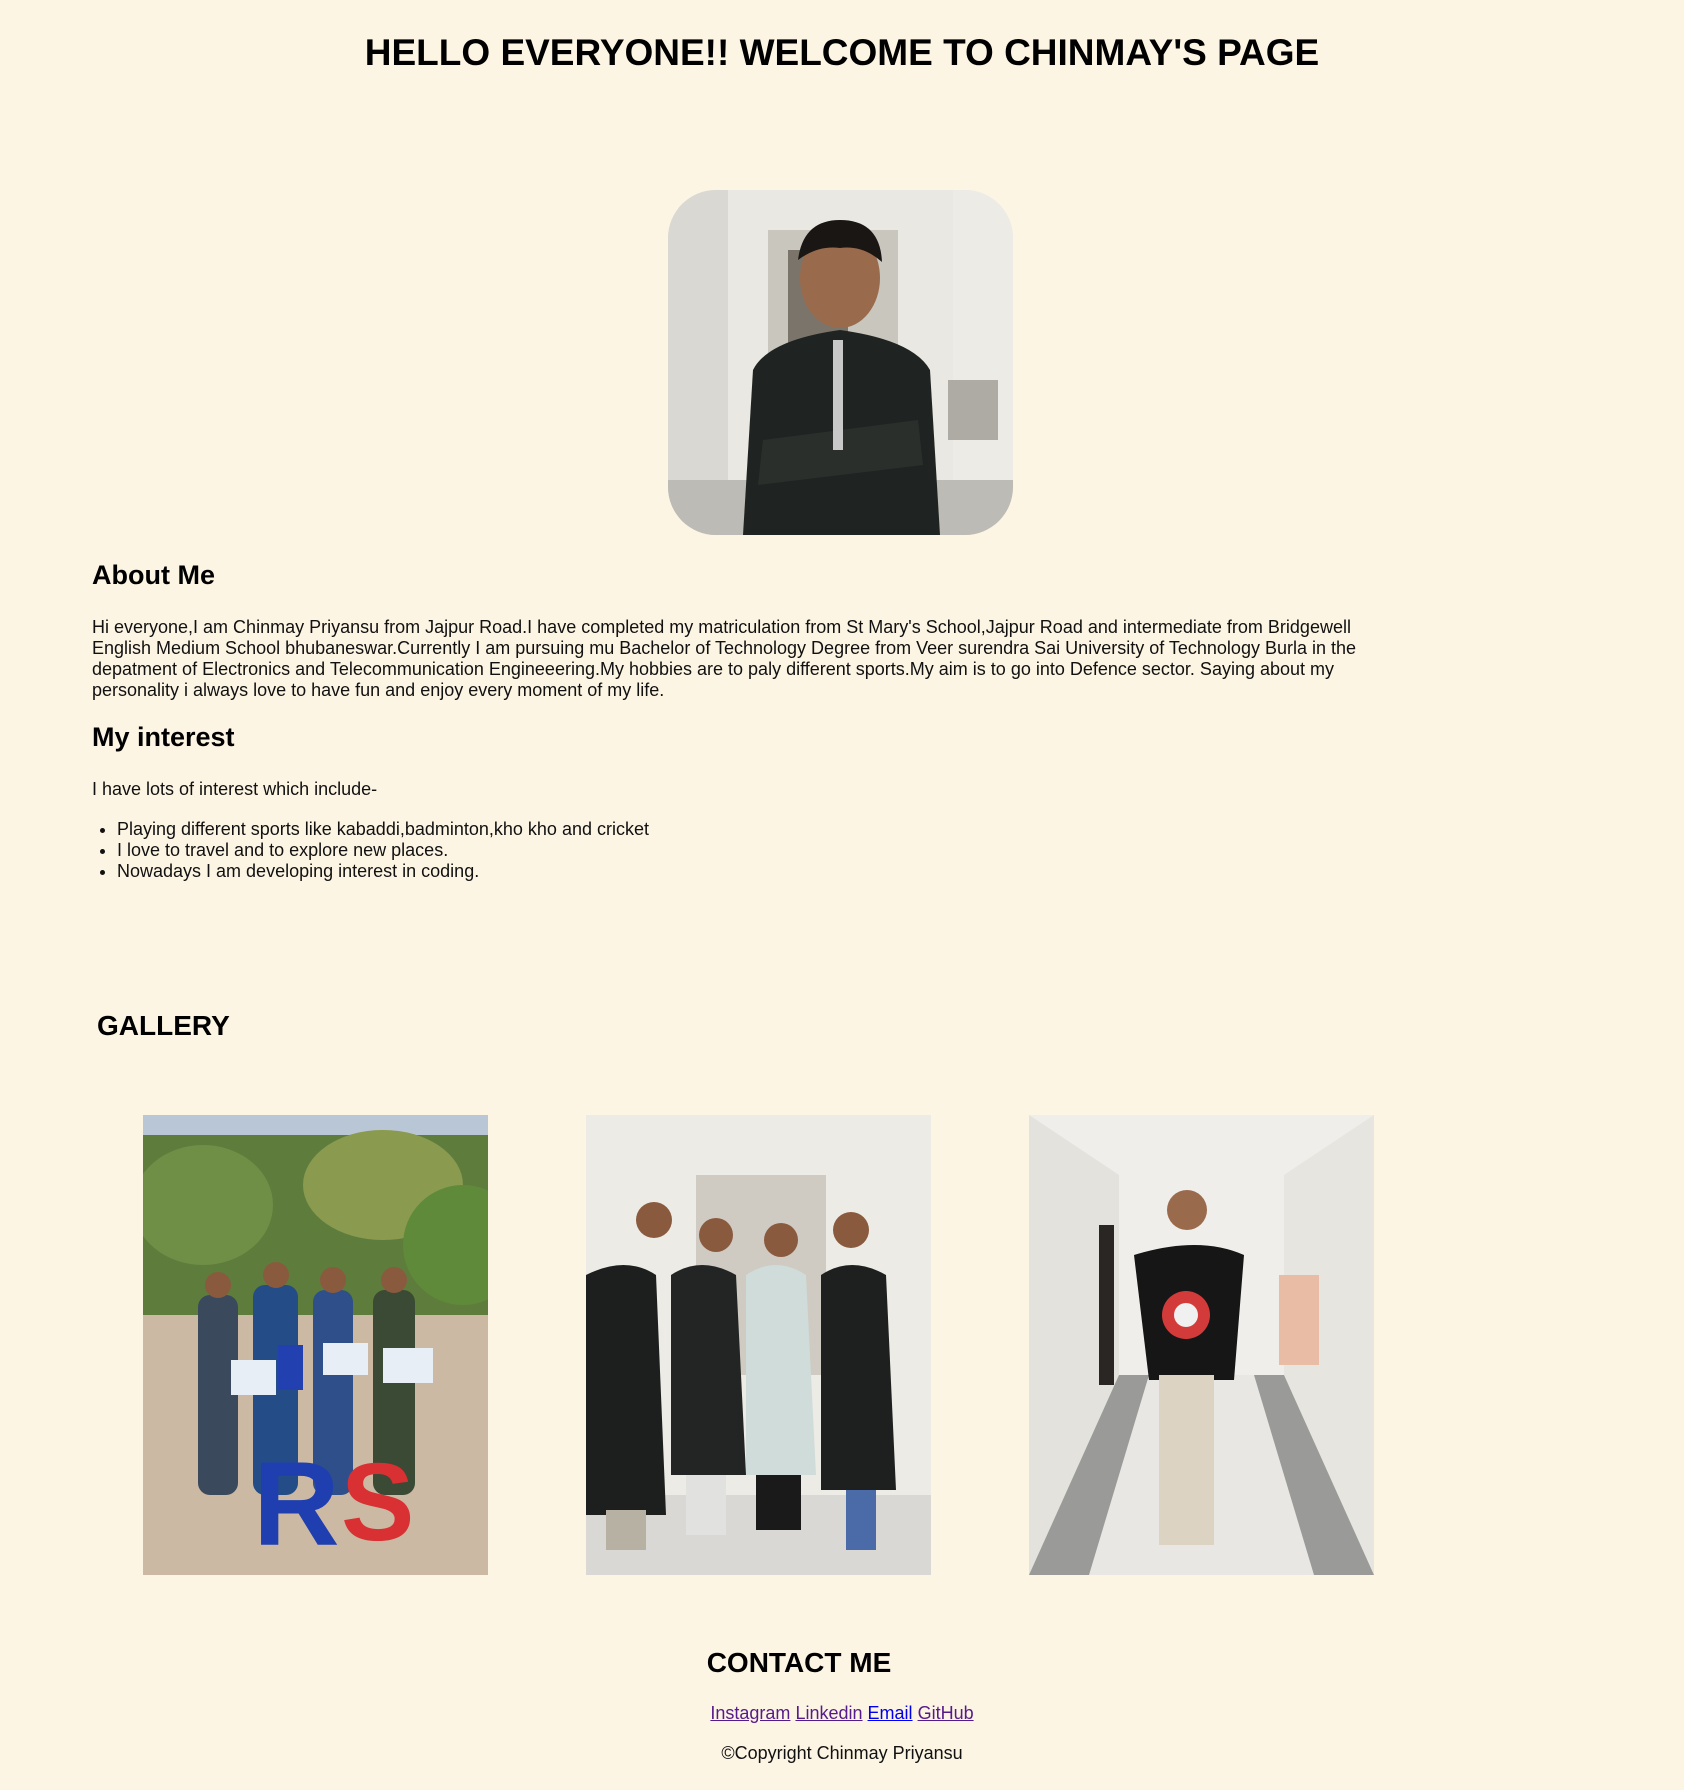 The height and width of the screenshot is (1790, 1684). What do you see at coordinates (1201, 1345) in the screenshot?
I see `gallery-photo-solo-corridor` at bounding box center [1201, 1345].